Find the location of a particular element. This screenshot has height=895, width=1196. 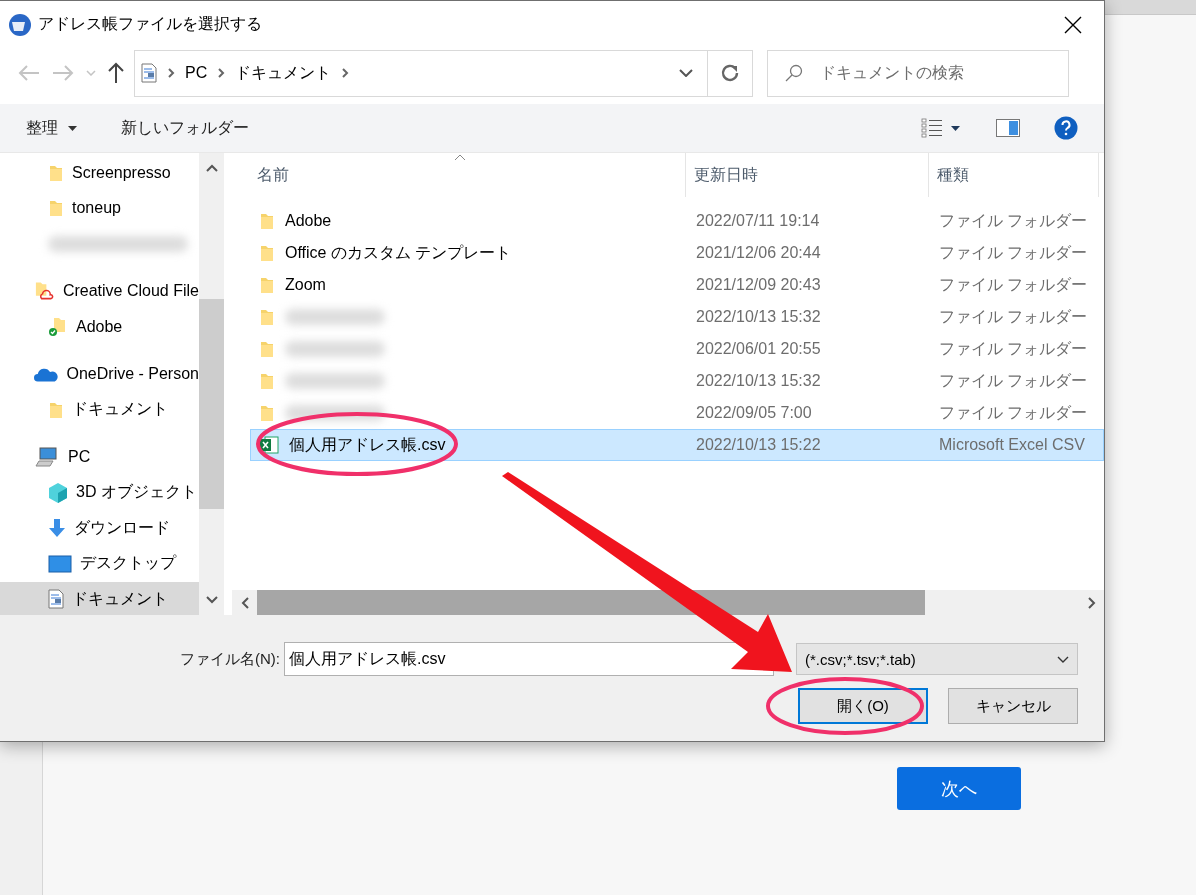

sort-caret-icon is located at coordinates (460, 157).